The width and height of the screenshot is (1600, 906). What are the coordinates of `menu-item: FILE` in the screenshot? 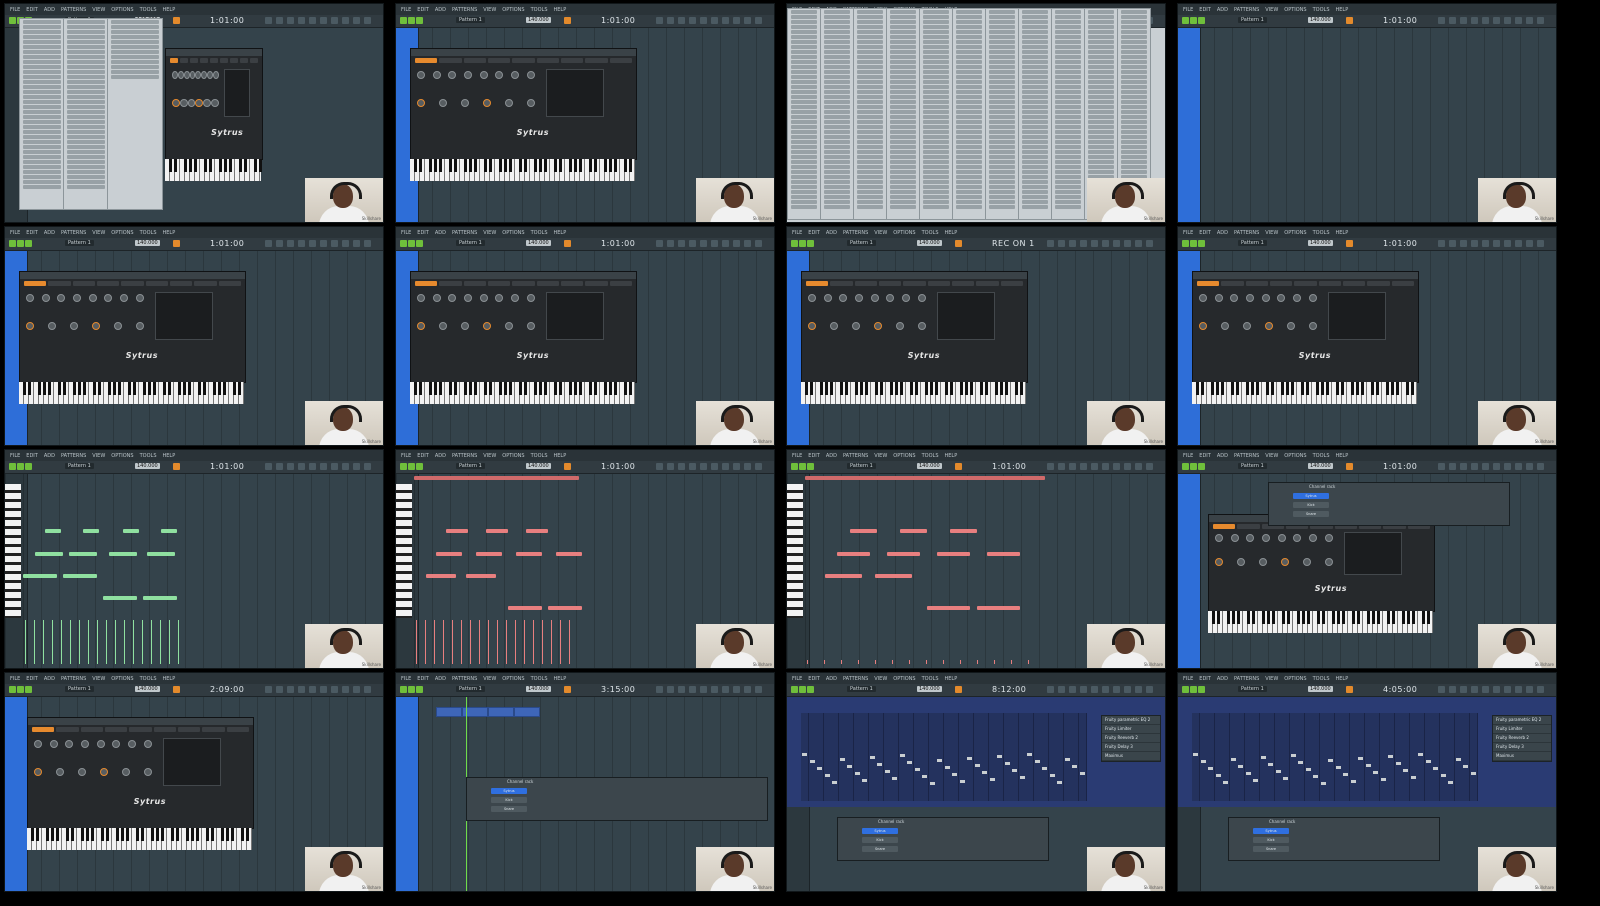 It's located at (15, 10).